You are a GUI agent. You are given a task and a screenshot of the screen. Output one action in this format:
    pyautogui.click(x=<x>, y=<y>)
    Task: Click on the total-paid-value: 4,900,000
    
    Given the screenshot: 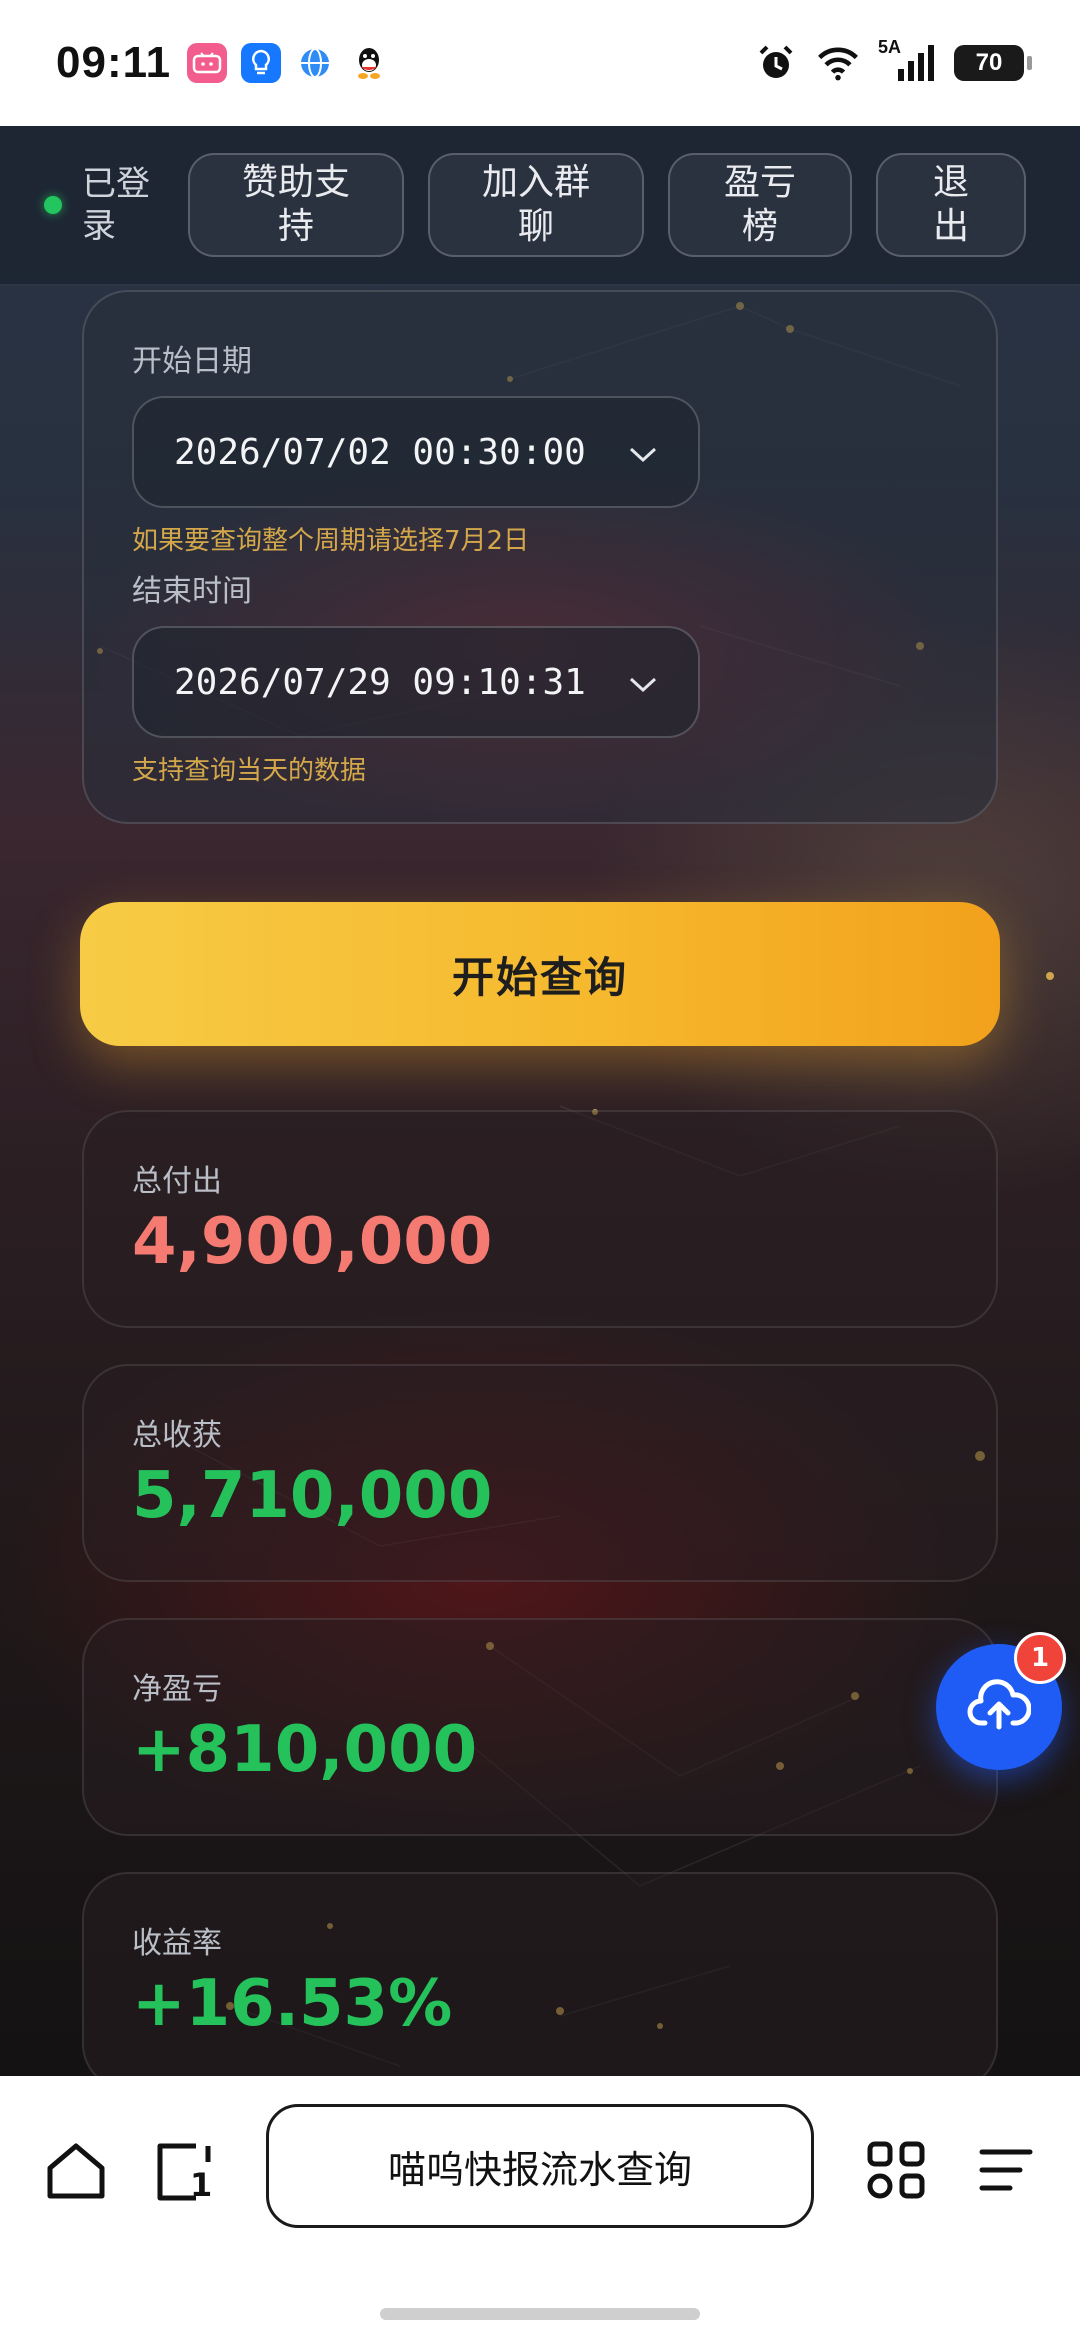 What is the action you would take?
    pyautogui.click(x=312, y=1242)
    